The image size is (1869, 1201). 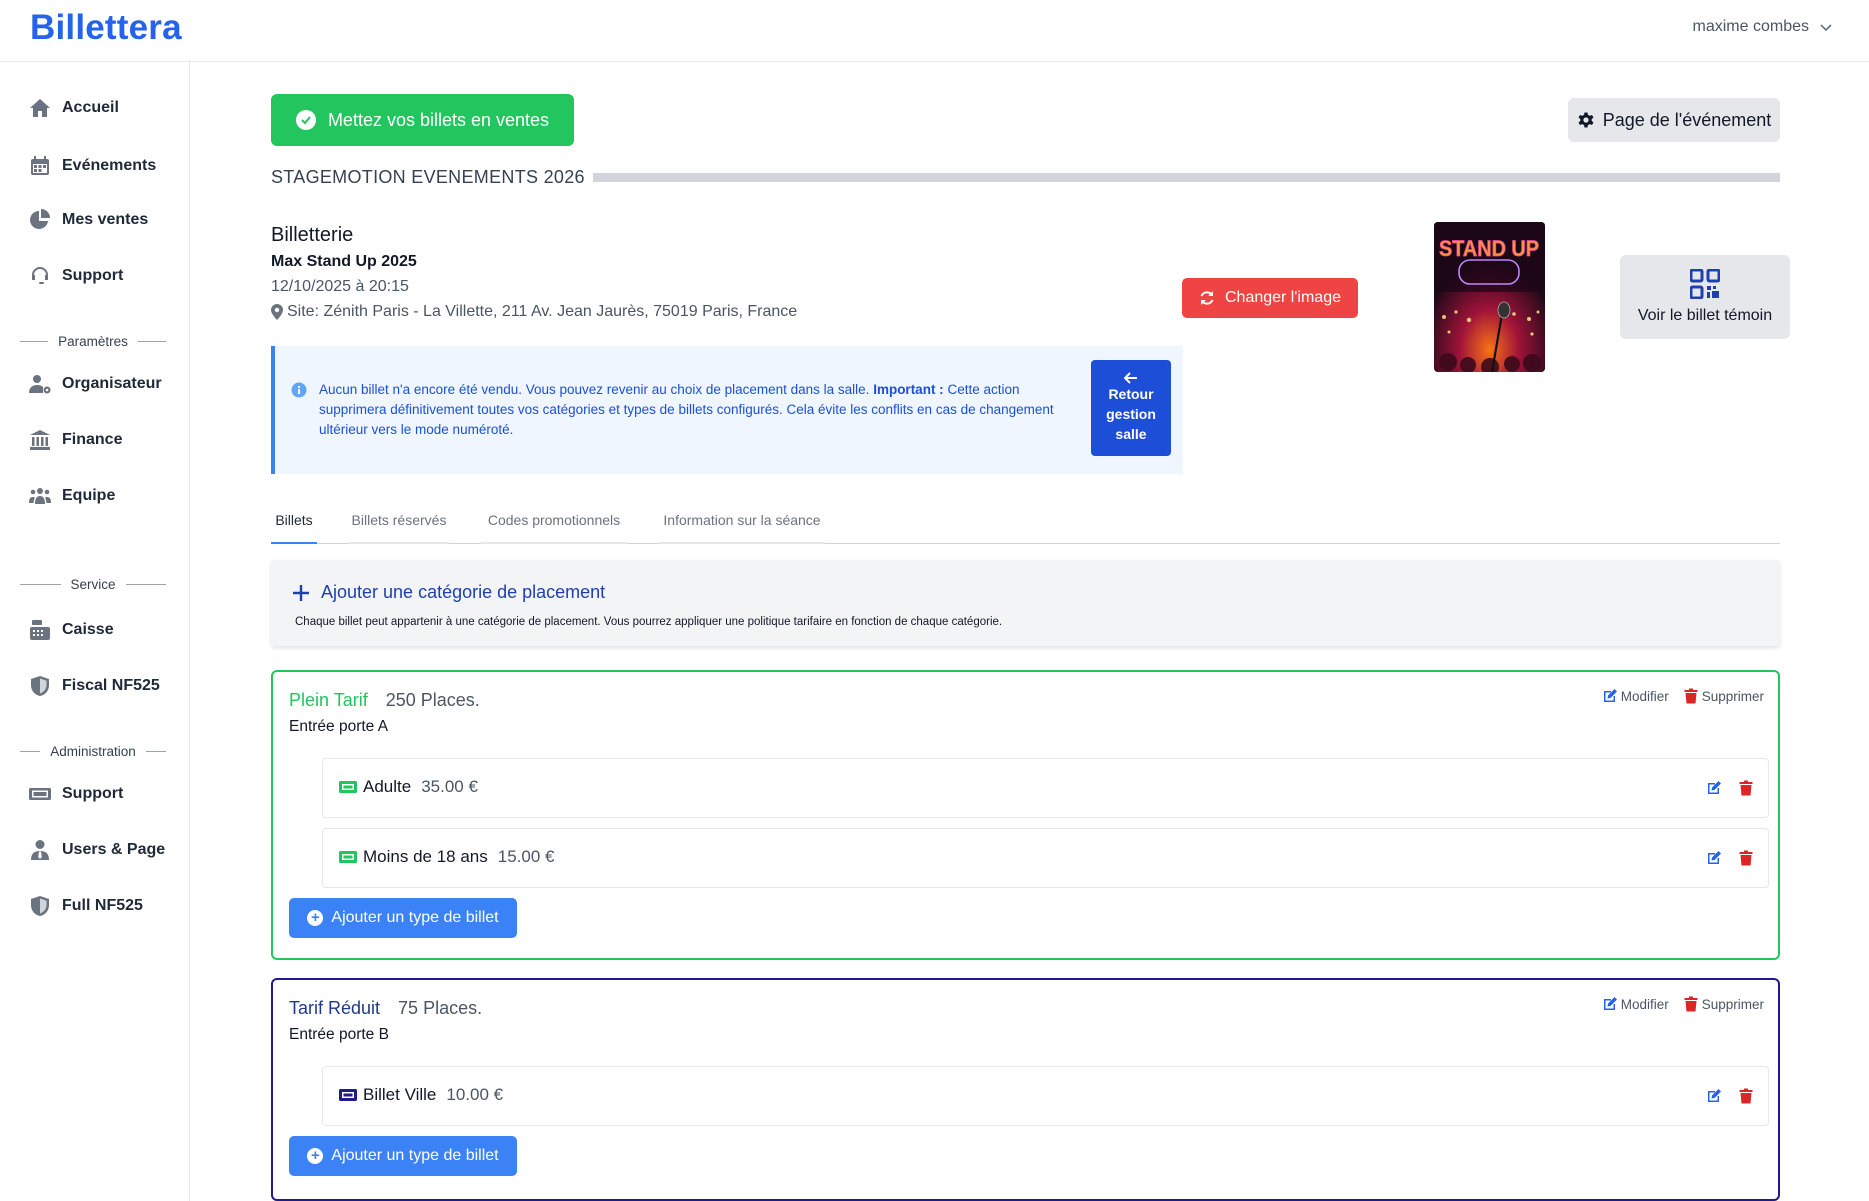 What do you see at coordinates (111, 685) in the screenshot?
I see `sidebar-item-label: Fiscal NF525` at bounding box center [111, 685].